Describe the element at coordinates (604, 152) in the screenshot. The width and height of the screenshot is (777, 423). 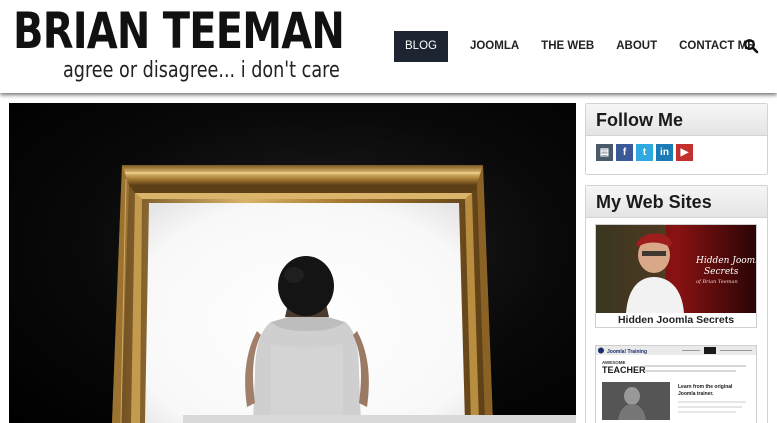
I see `blog-icon: ▤` at that location.